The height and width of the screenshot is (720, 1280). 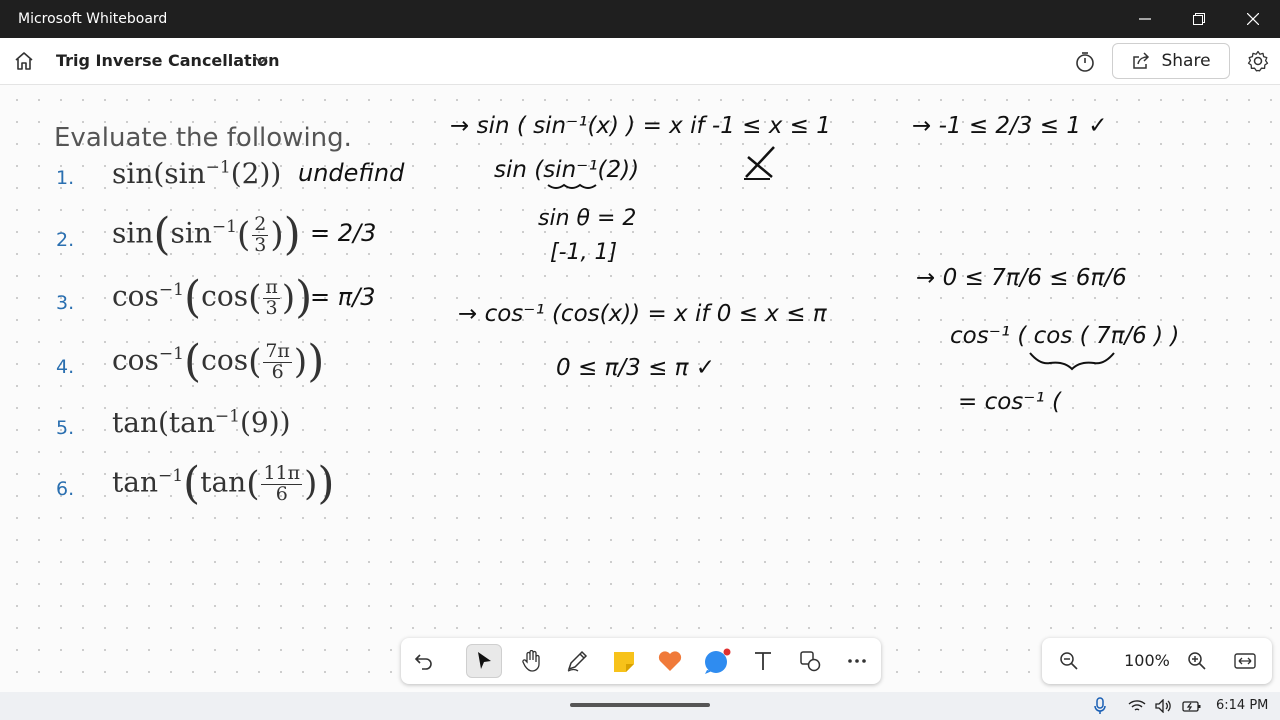 What do you see at coordinates (1141, 60) in the screenshot?
I see `share-icon` at bounding box center [1141, 60].